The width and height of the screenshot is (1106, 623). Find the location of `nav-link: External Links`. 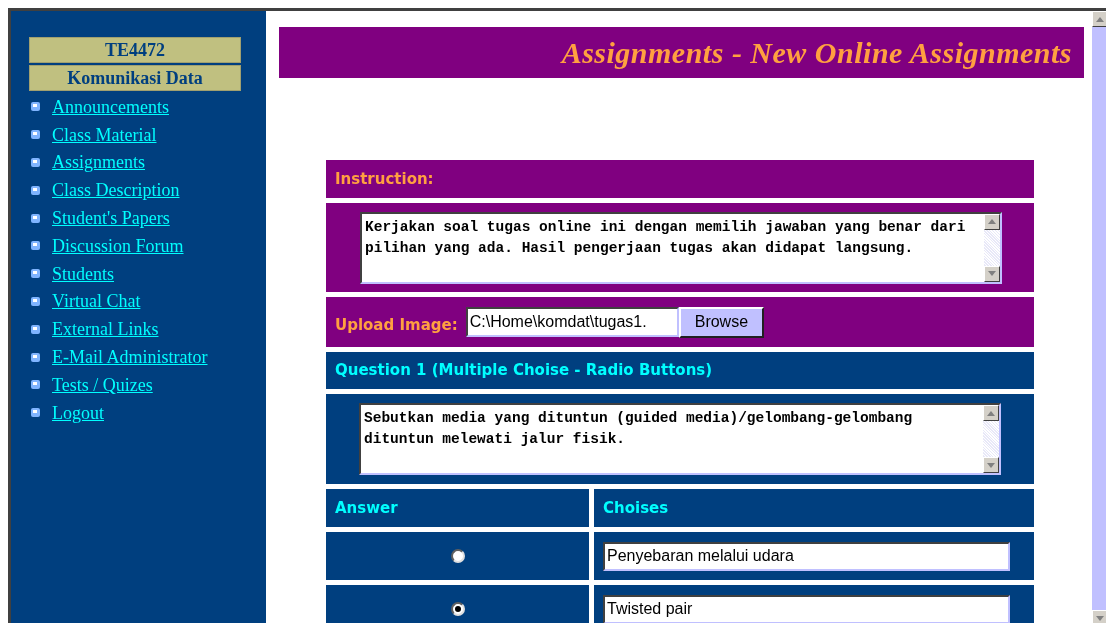

nav-link: External Links is located at coordinates (105, 329).